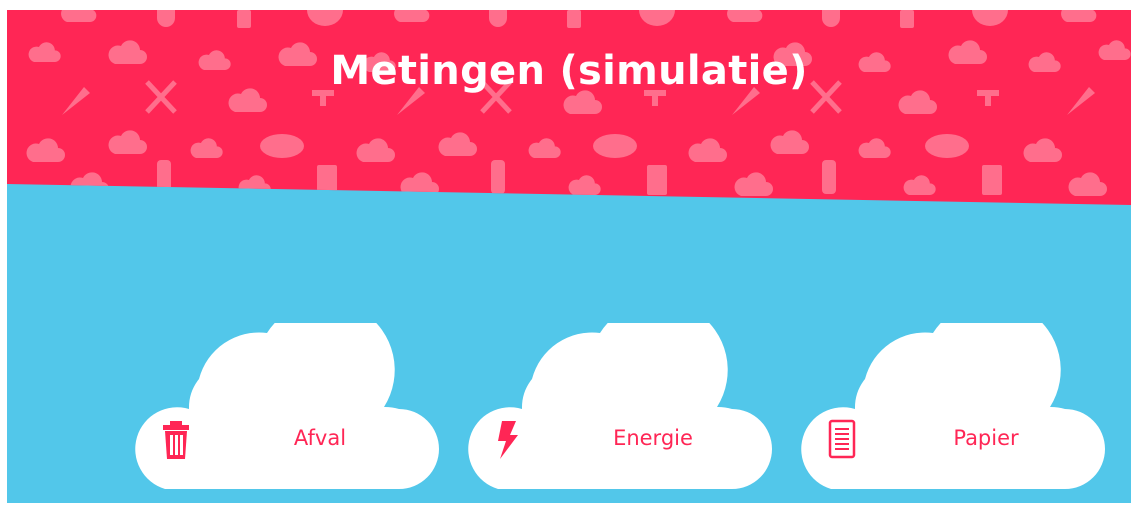  Describe the element at coordinates (986, 438) in the screenshot. I see `papier-label: Papier` at that location.